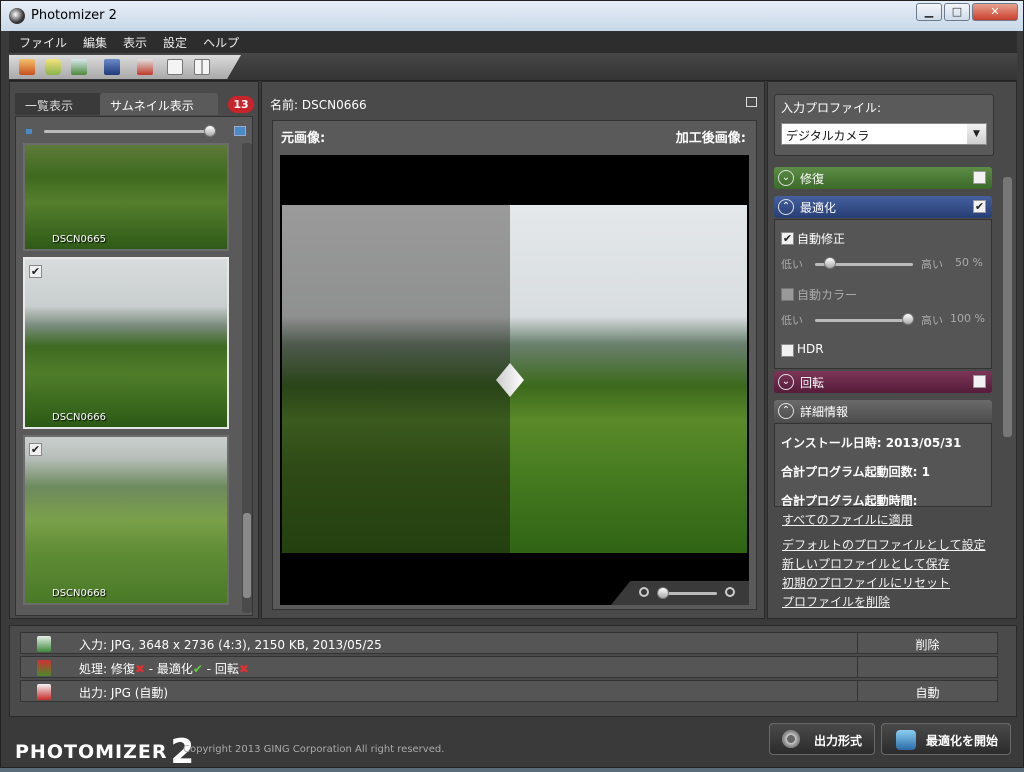 The image size is (1024, 772). I want to click on thumbnail-item: ✔ DSCN0668, so click(126, 520).